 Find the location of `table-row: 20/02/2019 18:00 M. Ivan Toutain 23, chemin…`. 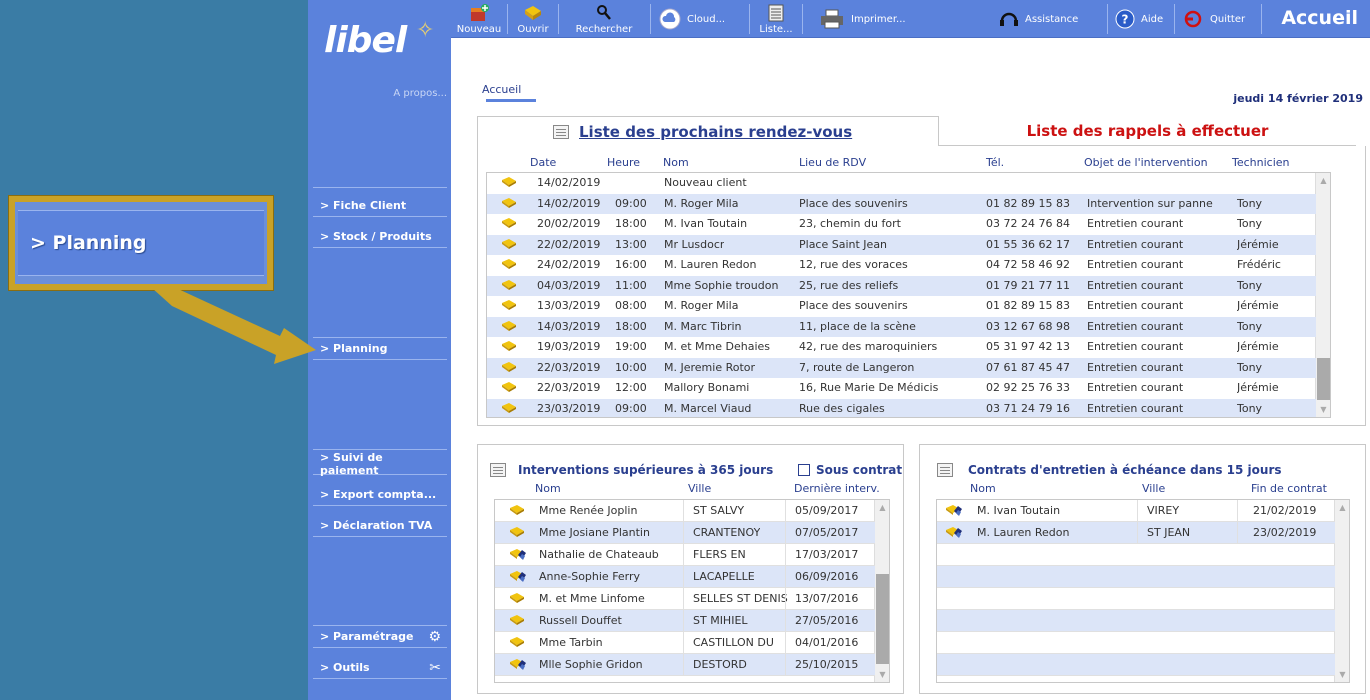

table-row: 20/02/2019 18:00 M. Ivan Toutain 23, chemin… is located at coordinates (901, 224).